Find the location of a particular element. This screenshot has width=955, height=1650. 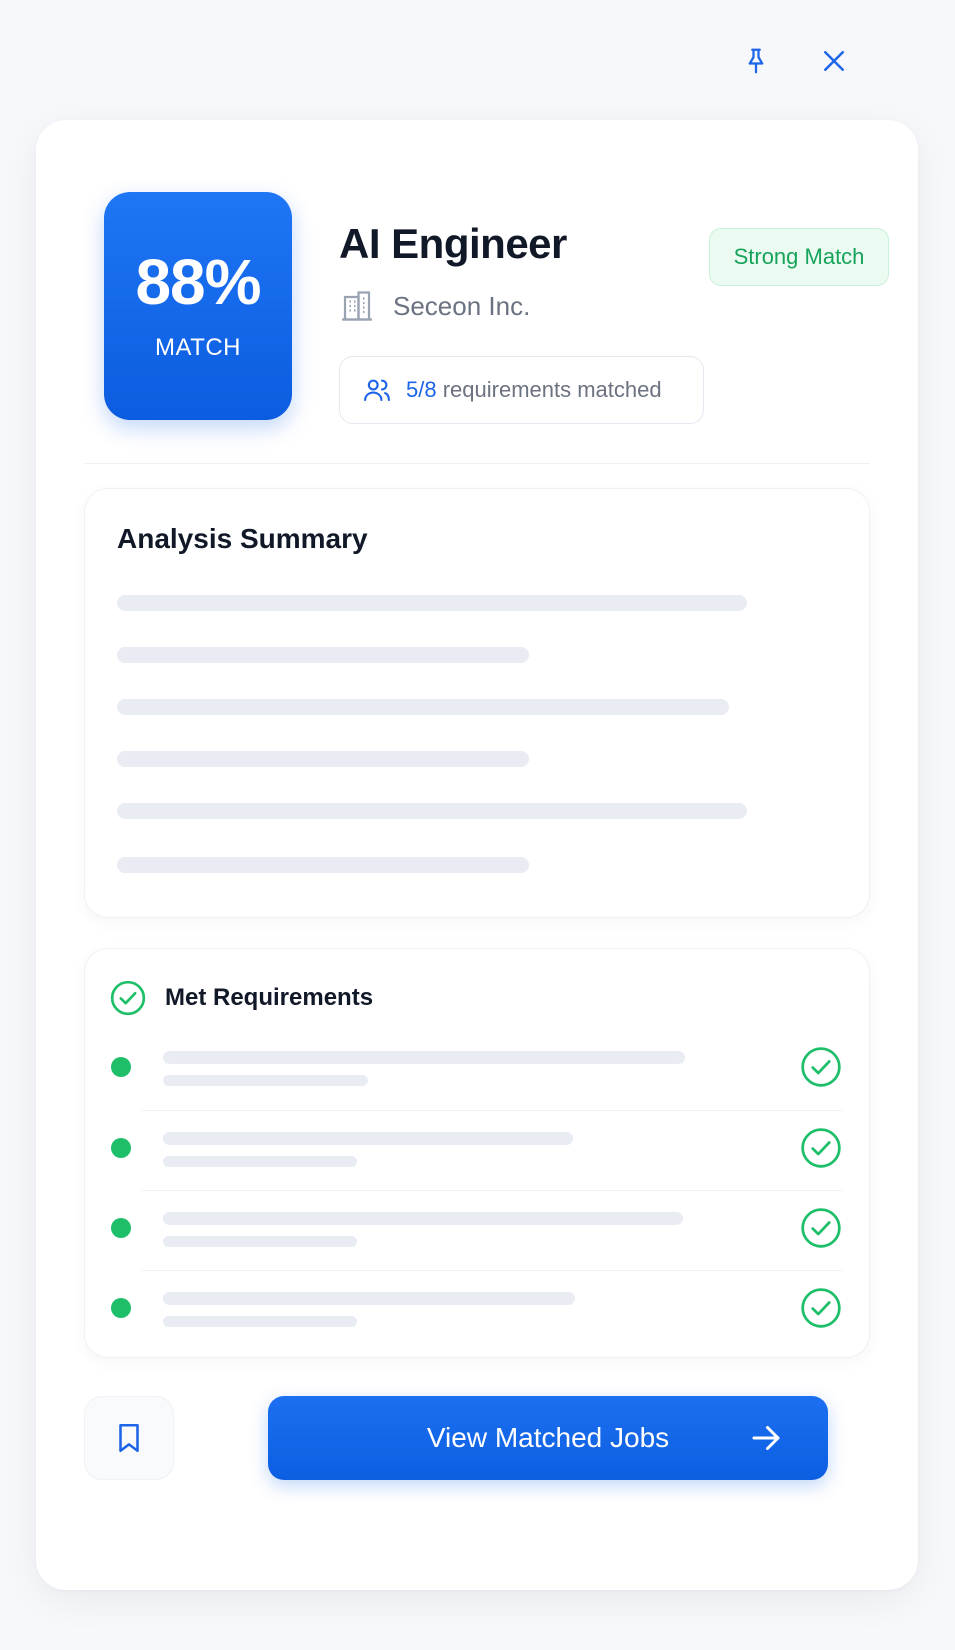

requirements-summary-pill: 5/8 requirements matched is located at coordinates (521, 390).